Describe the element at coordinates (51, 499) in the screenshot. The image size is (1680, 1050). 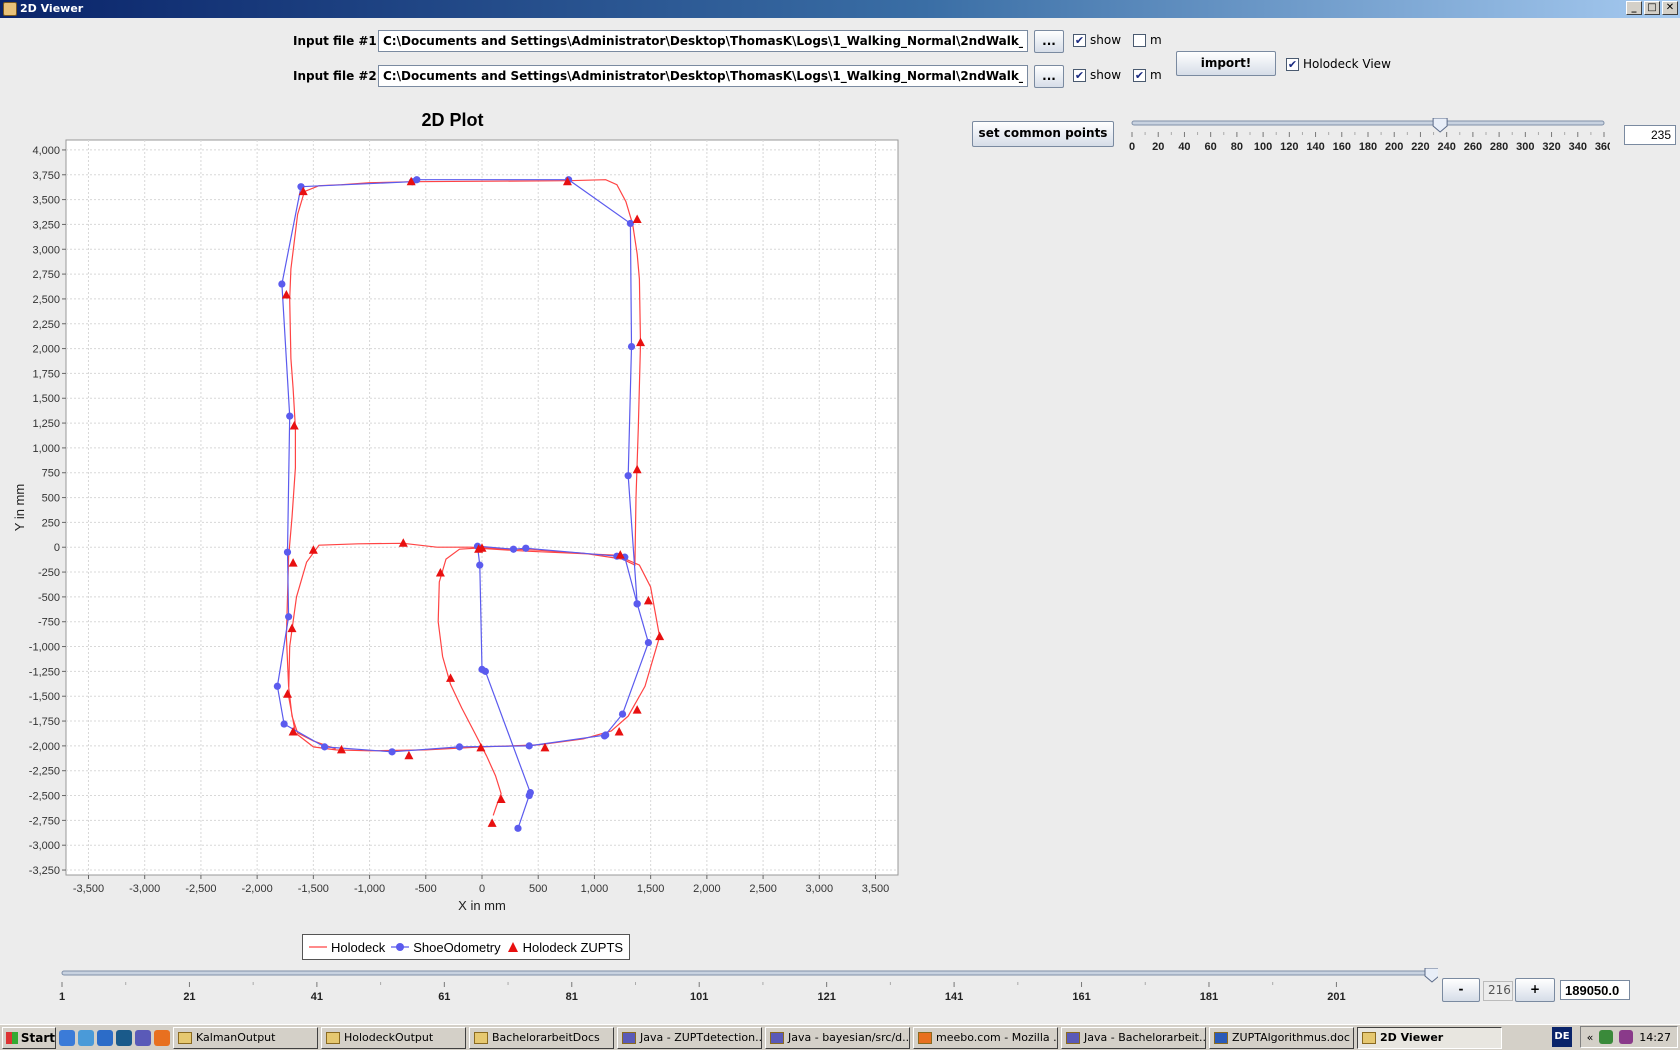
I see `y-tick-label: 500` at that location.